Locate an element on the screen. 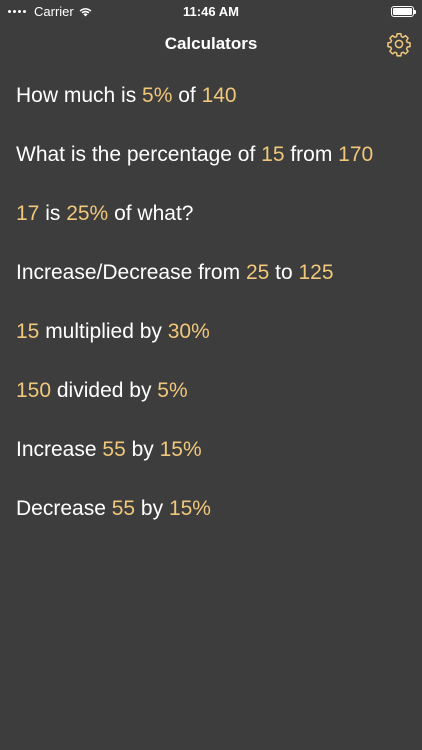 The height and width of the screenshot is (750, 422). calculator-row: 17 is 25% of what? is located at coordinates (211, 213).